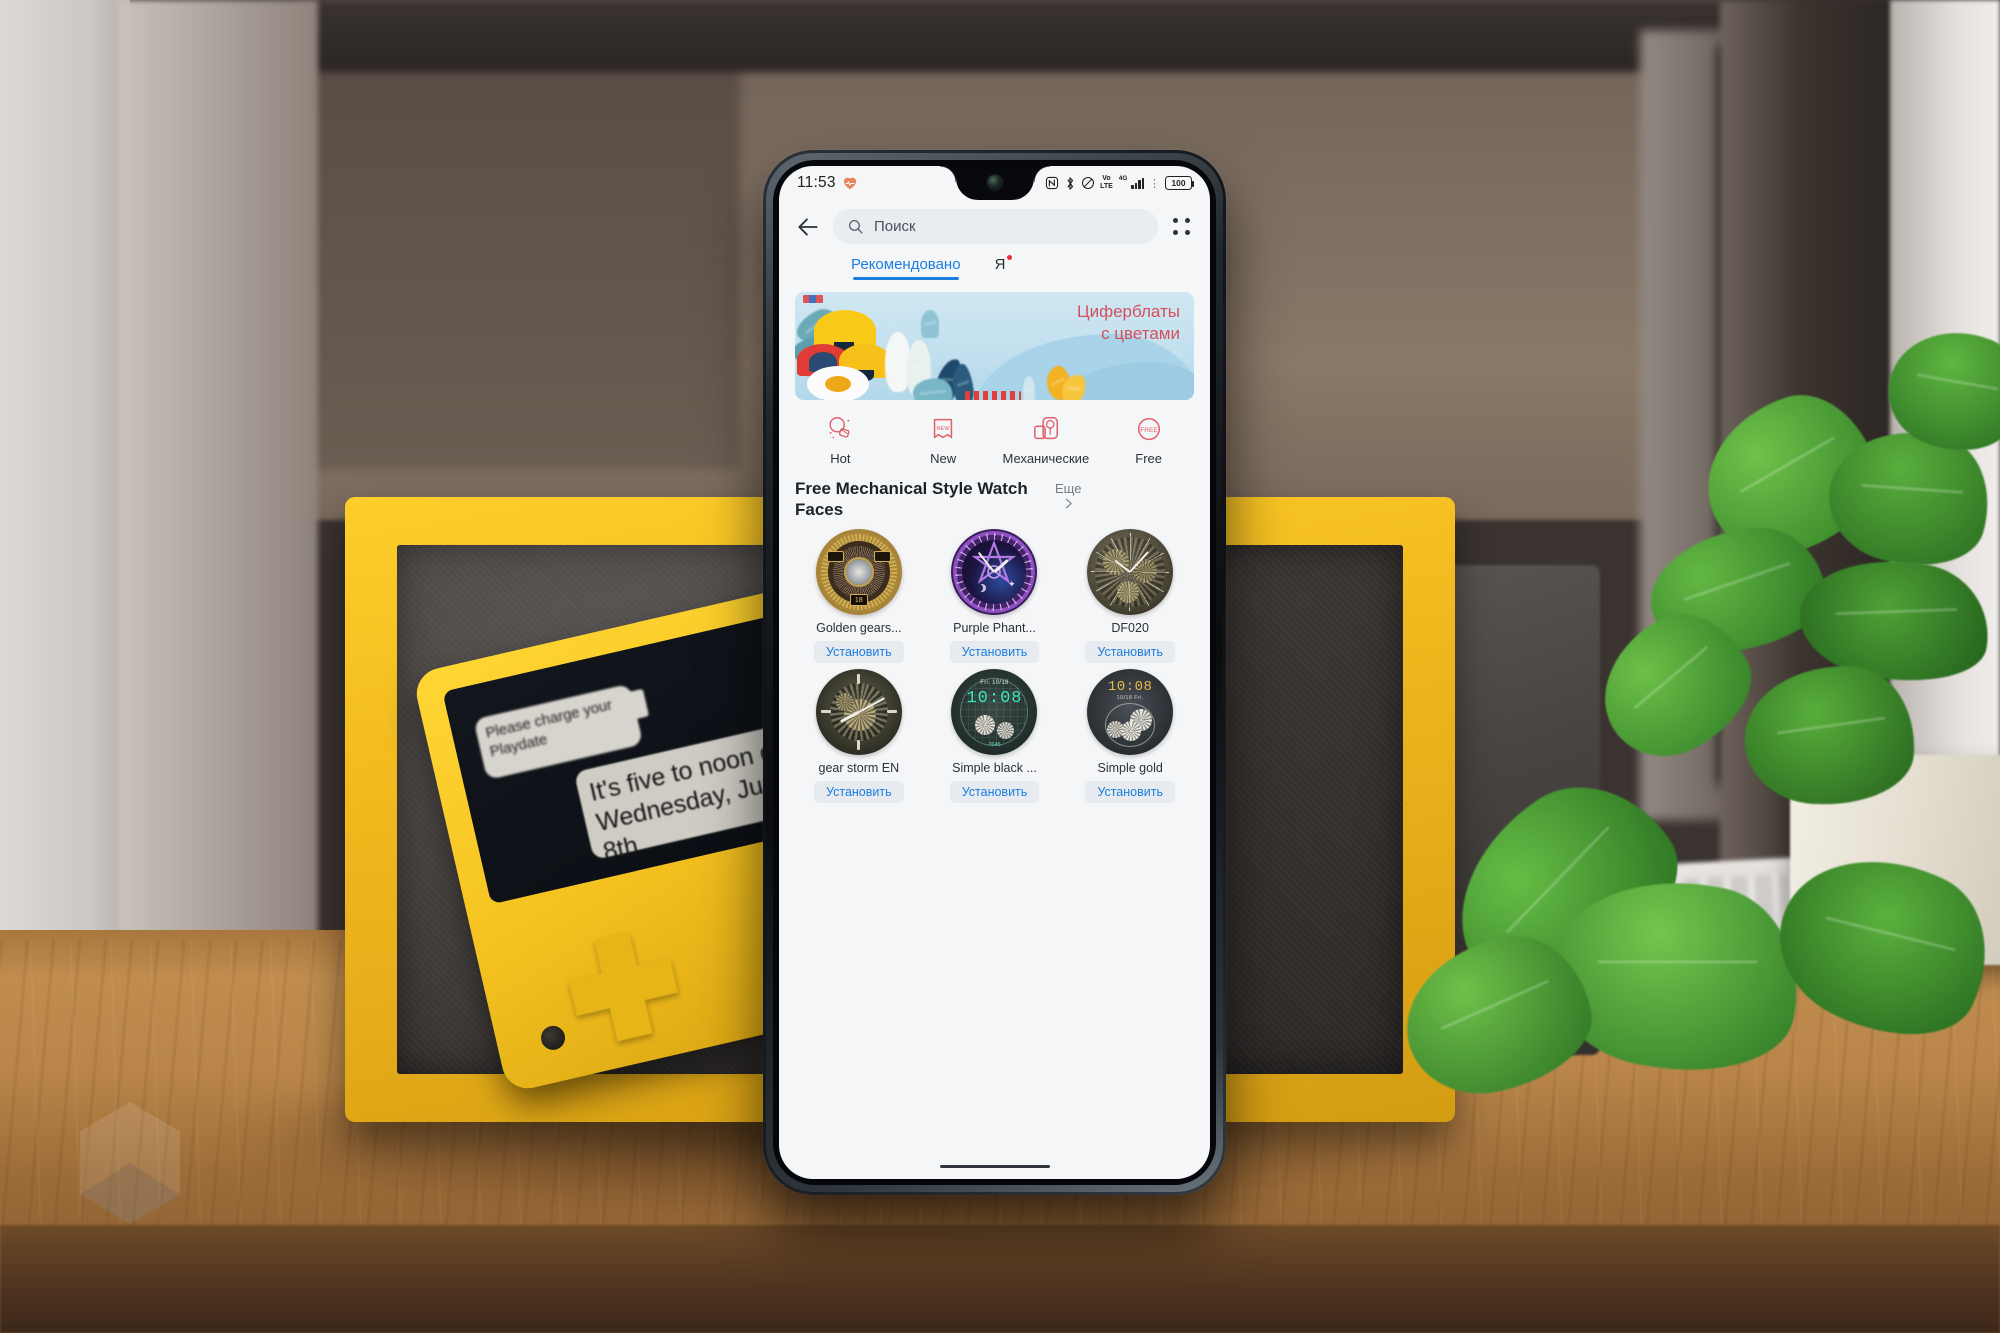 This screenshot has width=2000, height=1333. Describe the element at coordinates (1131, 730) in the screenshot. I see `face-gear-mid` at that location.